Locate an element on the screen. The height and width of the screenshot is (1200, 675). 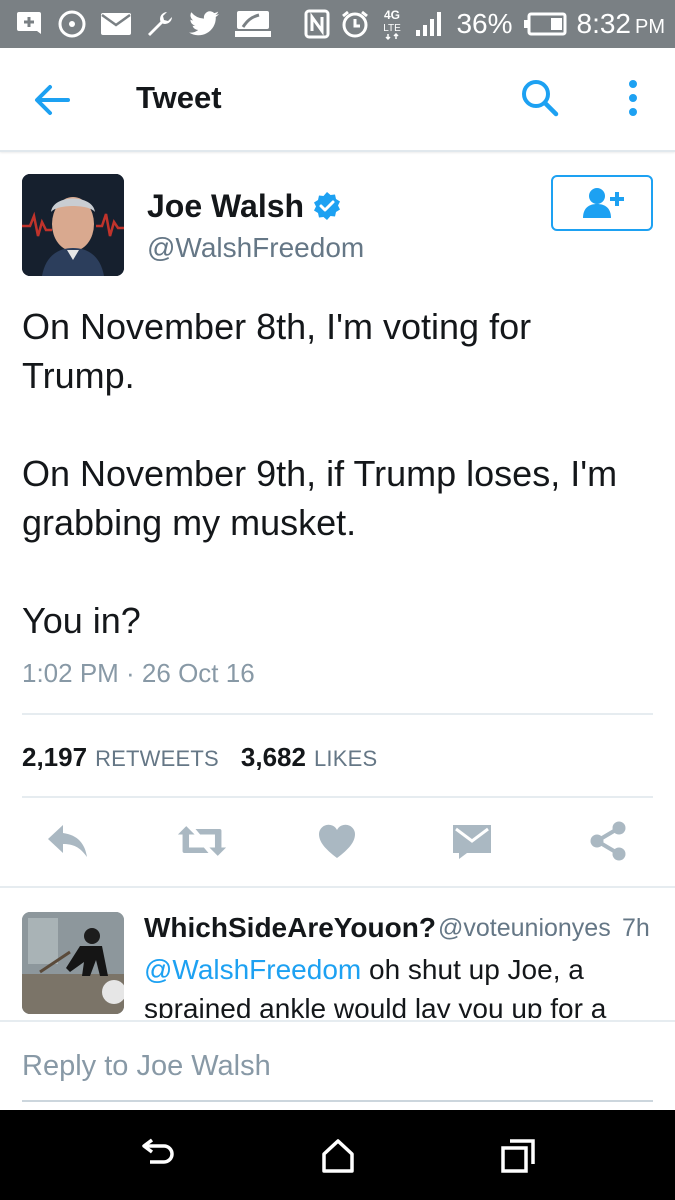
nfc-icon is located at coordinates (317, 24).